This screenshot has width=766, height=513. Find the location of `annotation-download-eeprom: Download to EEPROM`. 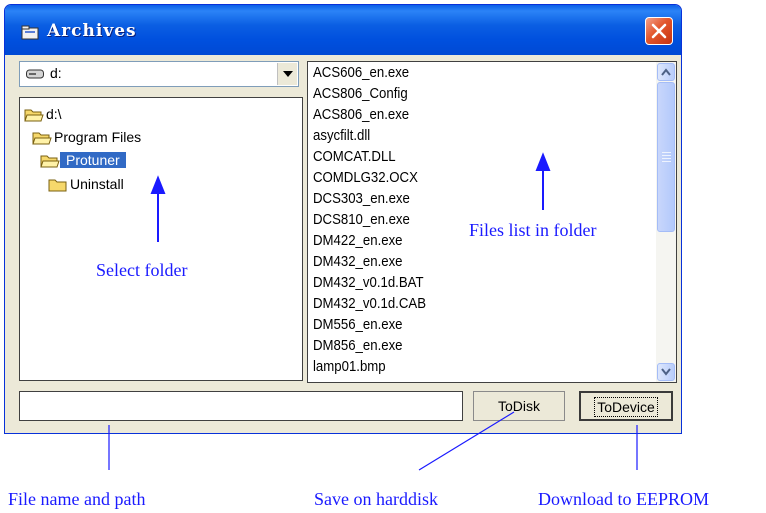

annotation-download-eeprom: Download to EEPROM is located at coordinates (623, 499).